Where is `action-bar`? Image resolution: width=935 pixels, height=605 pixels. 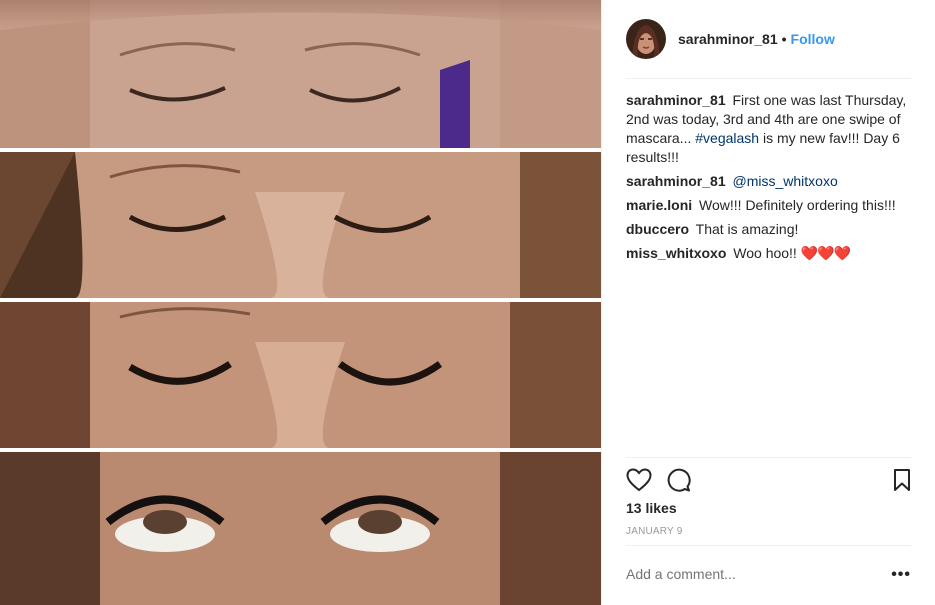
action-bar is located at coordinates (768, 479).